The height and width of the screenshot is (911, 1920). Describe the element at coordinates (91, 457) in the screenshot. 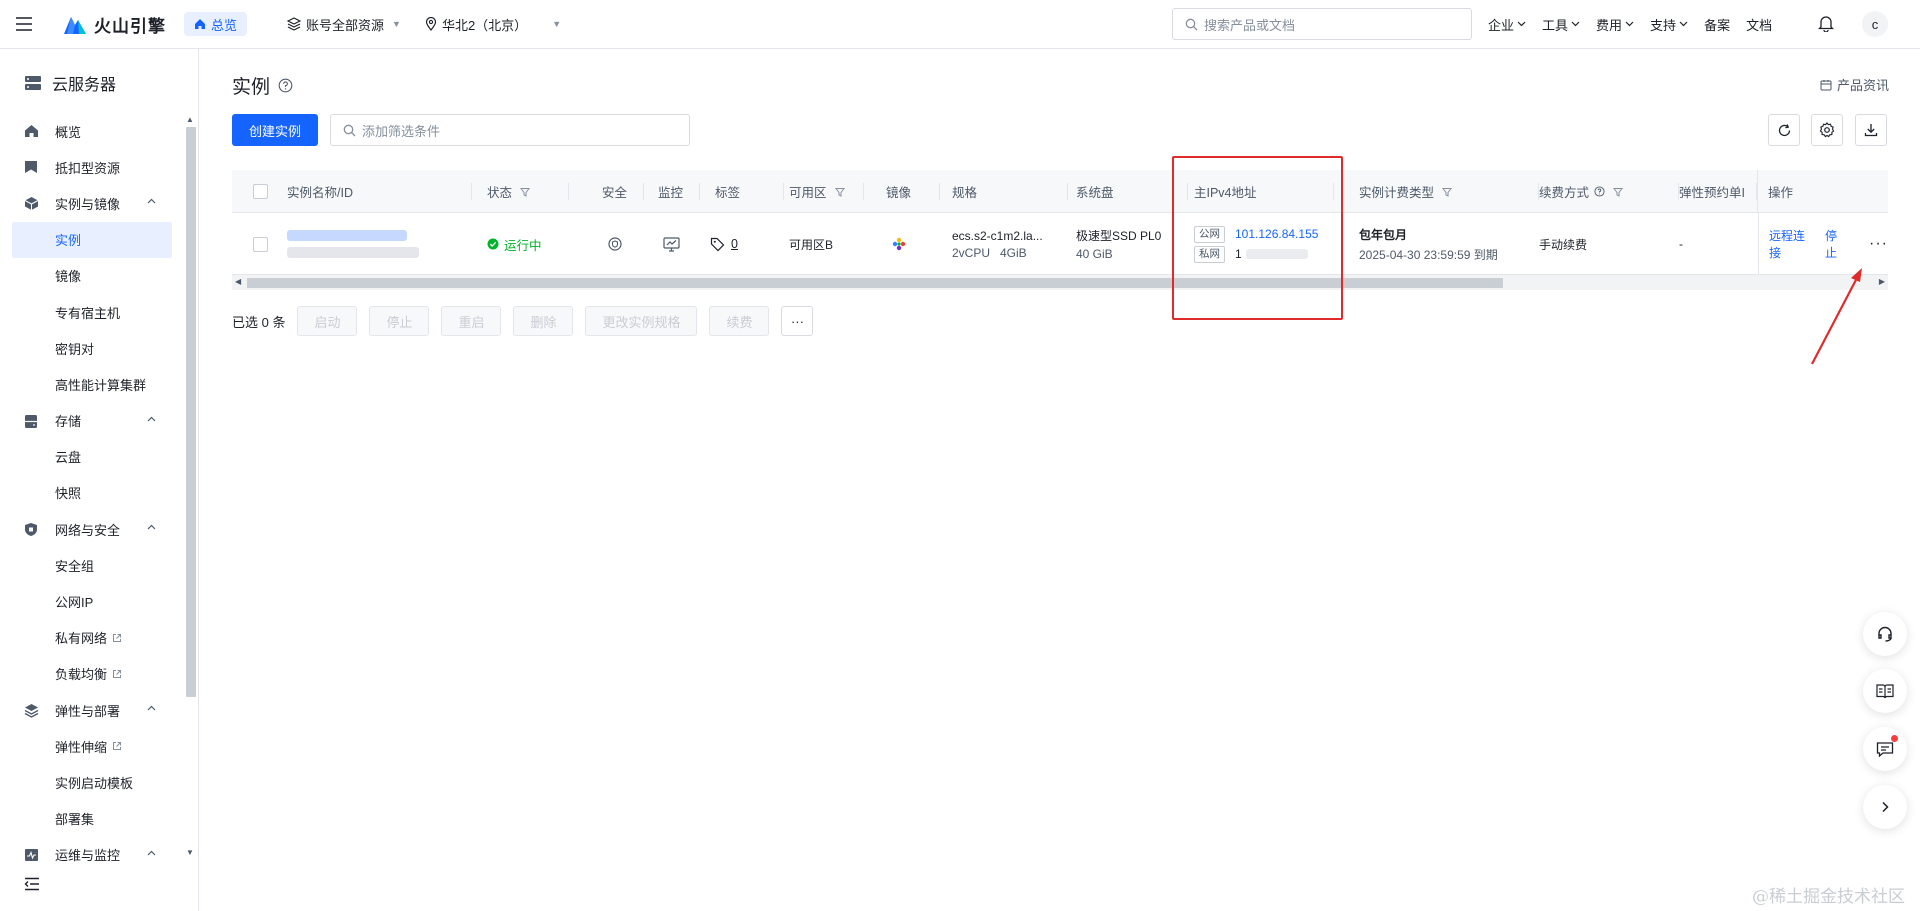

I see `sidebar-item-cloud-disks: 云盘` at that location.